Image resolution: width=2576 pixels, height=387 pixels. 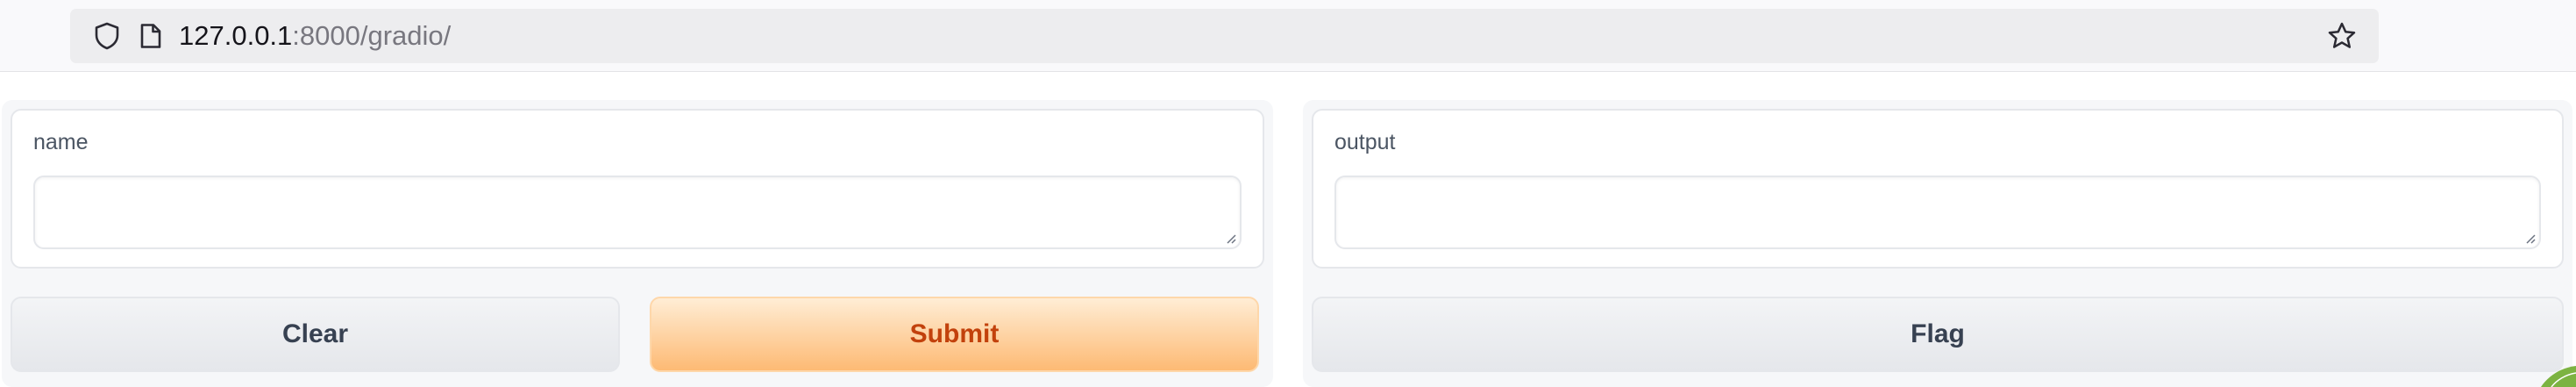 I want to click on name-label: name, so click(x=61, y=142).